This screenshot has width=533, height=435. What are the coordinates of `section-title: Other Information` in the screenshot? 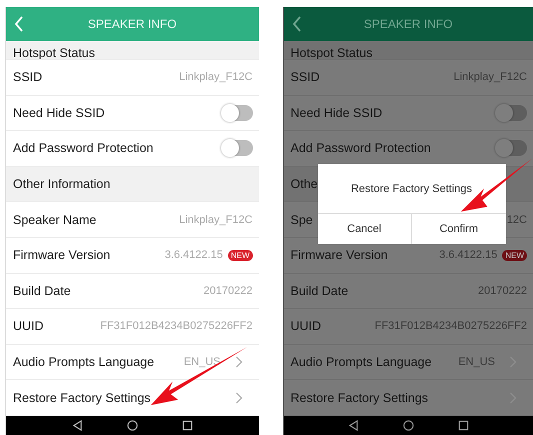 It's located at (61, 184).